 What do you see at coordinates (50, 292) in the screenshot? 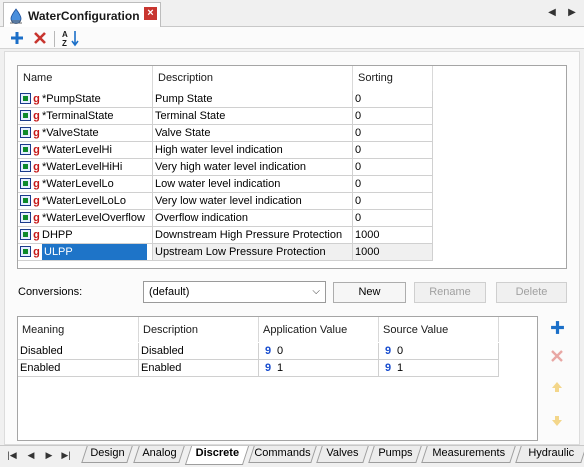
I see `conversions-label: Conversions:` at bounding box center [50, 292].